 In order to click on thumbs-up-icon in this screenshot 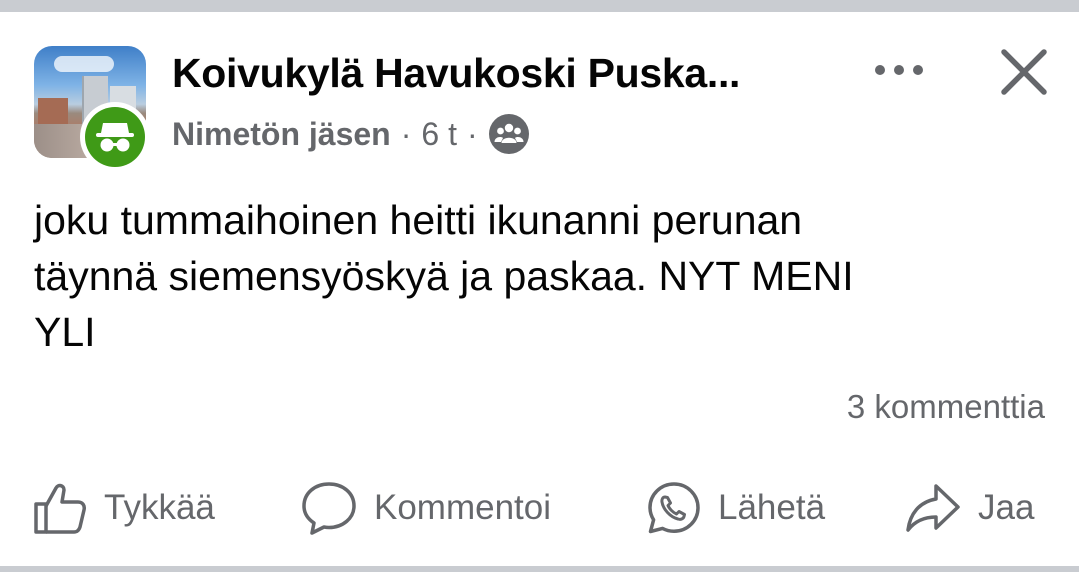, I will do `click(60, 508)`.